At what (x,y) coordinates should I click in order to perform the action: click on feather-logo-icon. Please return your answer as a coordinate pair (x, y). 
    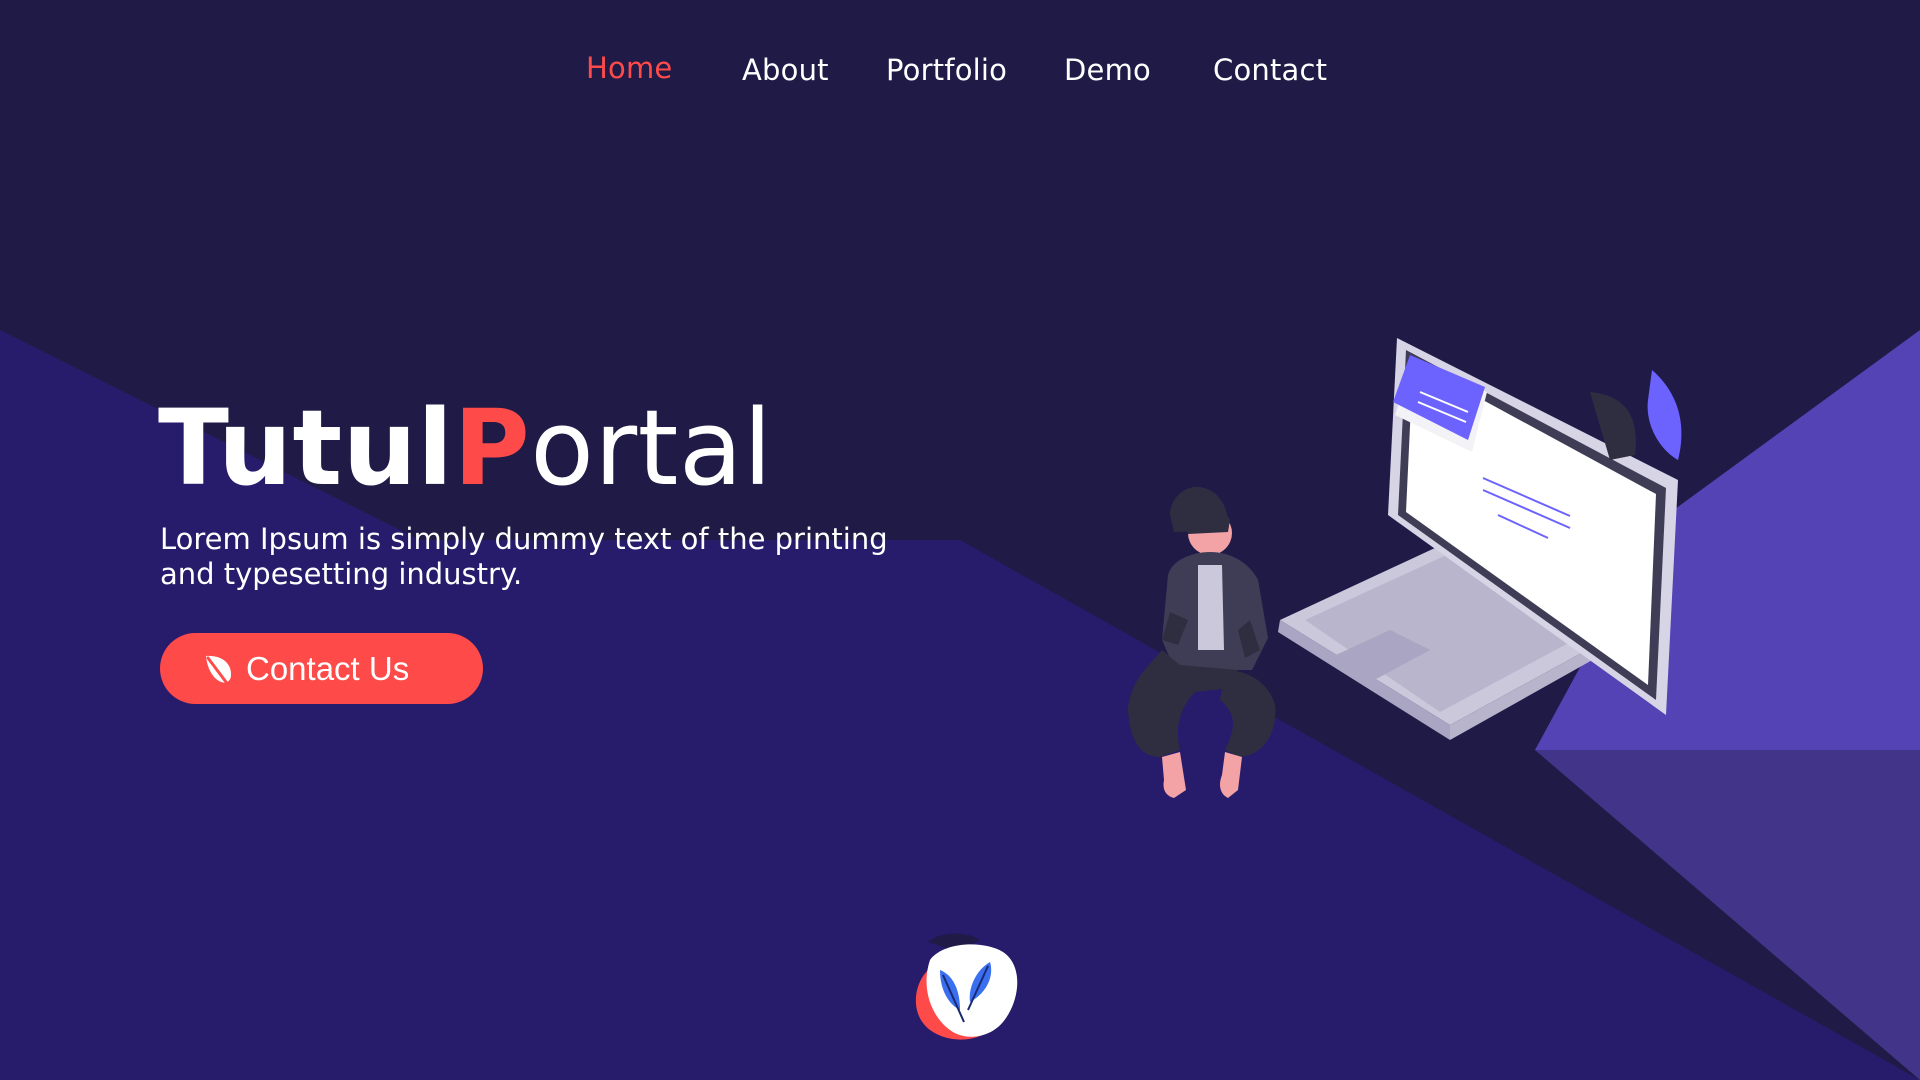
    Looking at the image, I should click on (958, 990).